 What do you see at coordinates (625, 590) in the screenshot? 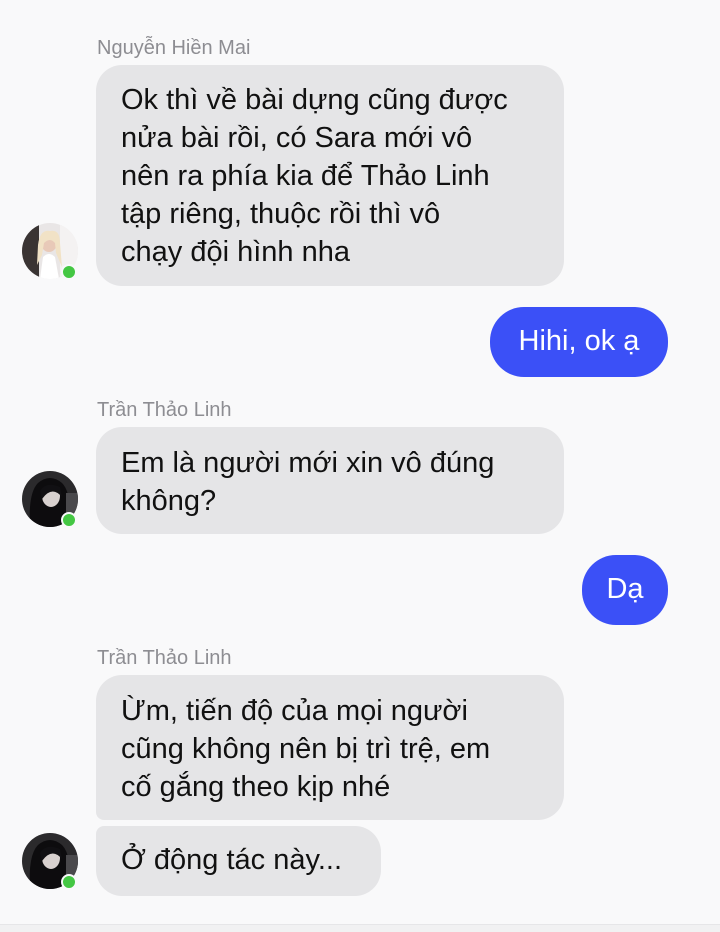
I see `message-bubble-outgoing: Dạ` at bounding box center [625, 590].